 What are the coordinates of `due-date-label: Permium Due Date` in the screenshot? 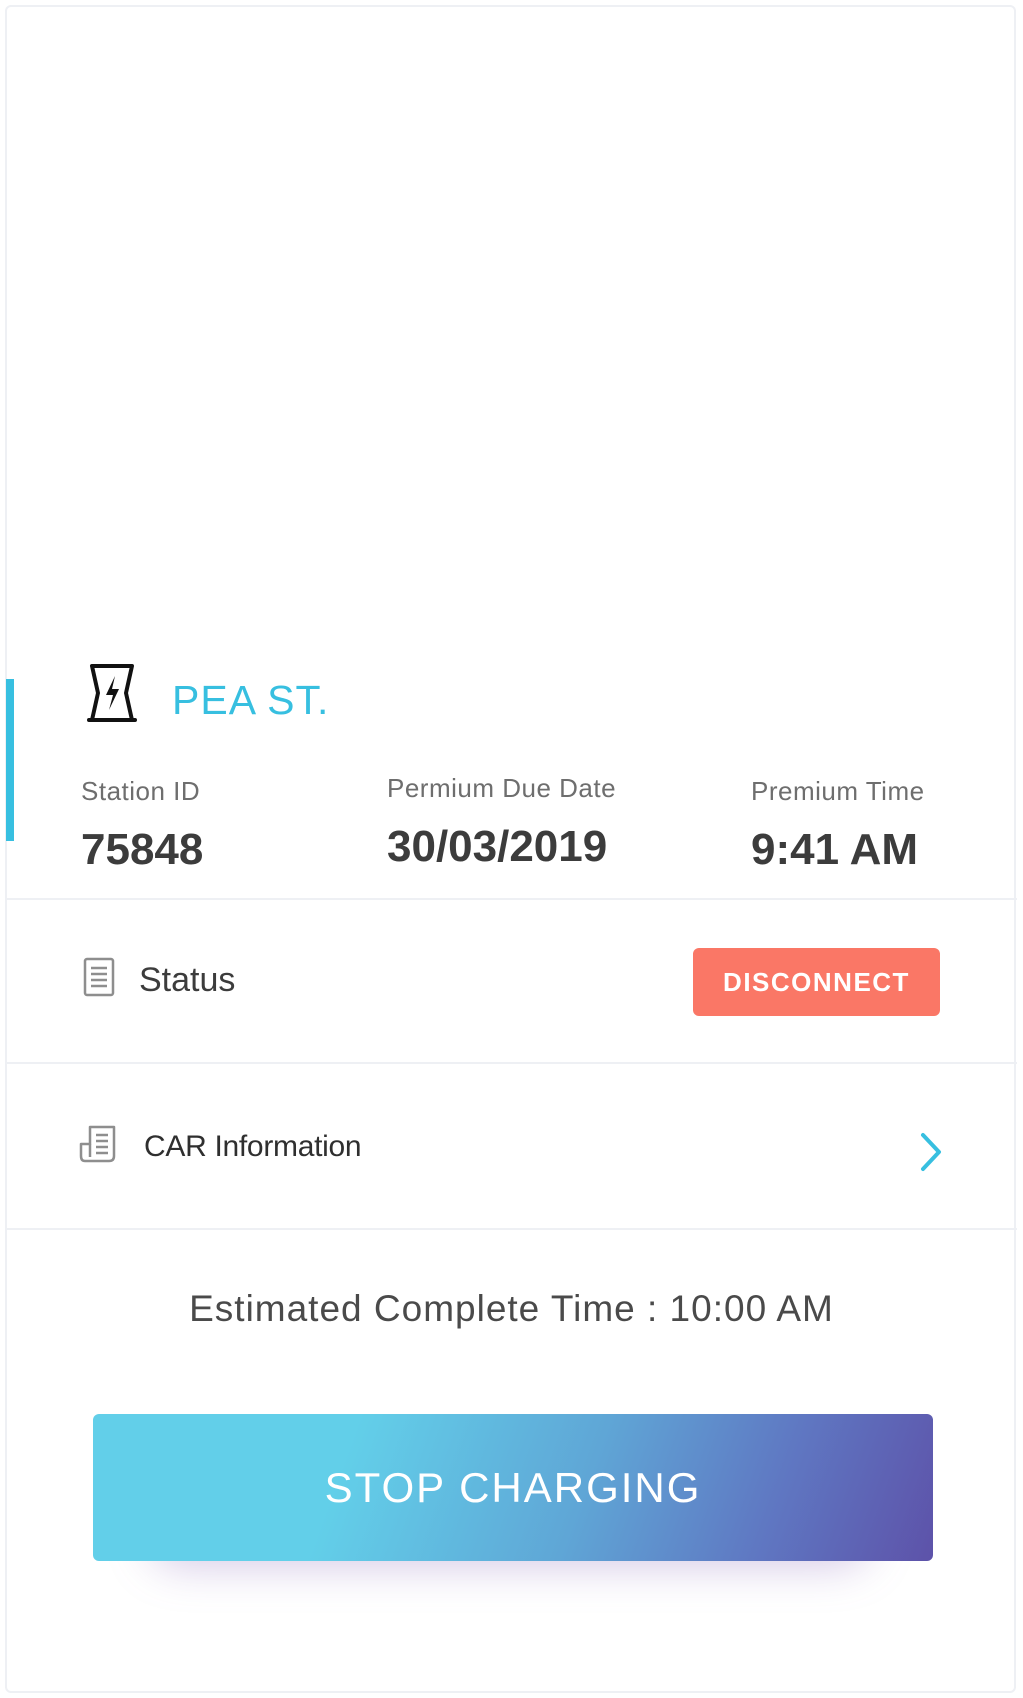 It's located at (502, 788).